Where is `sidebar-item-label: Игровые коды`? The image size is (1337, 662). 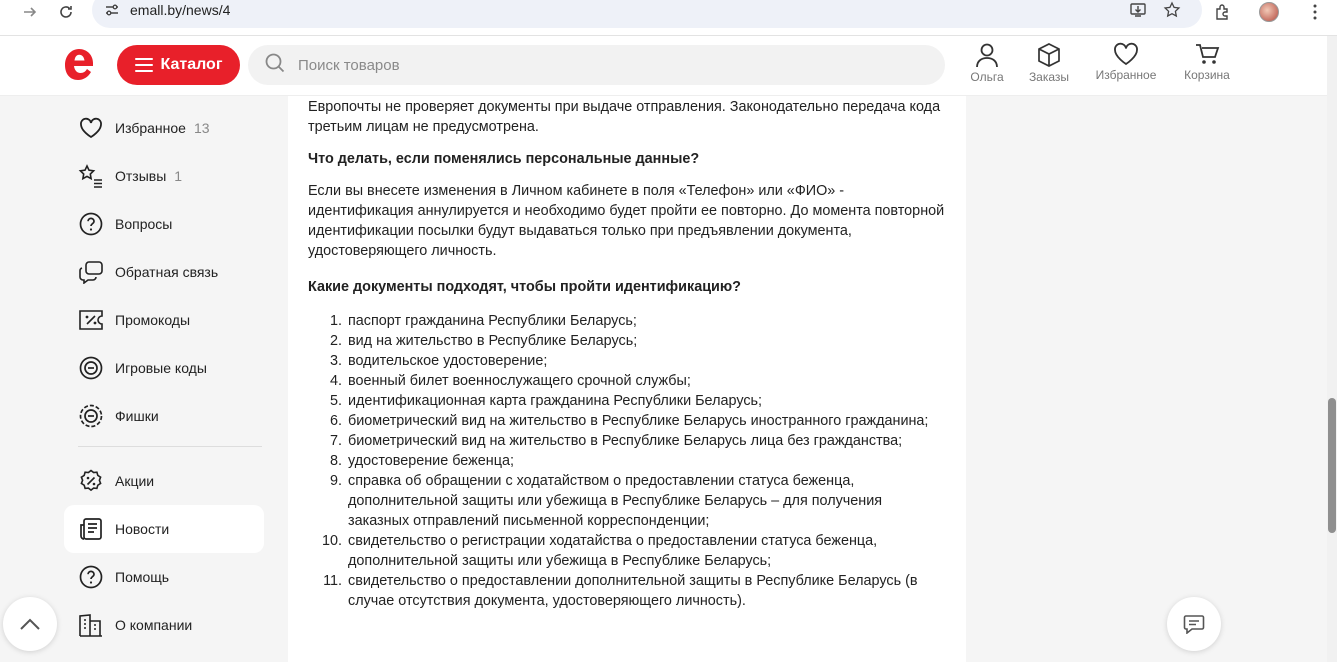
sidebar-item-label: Игровые коды is located at coordinates (161, 368).